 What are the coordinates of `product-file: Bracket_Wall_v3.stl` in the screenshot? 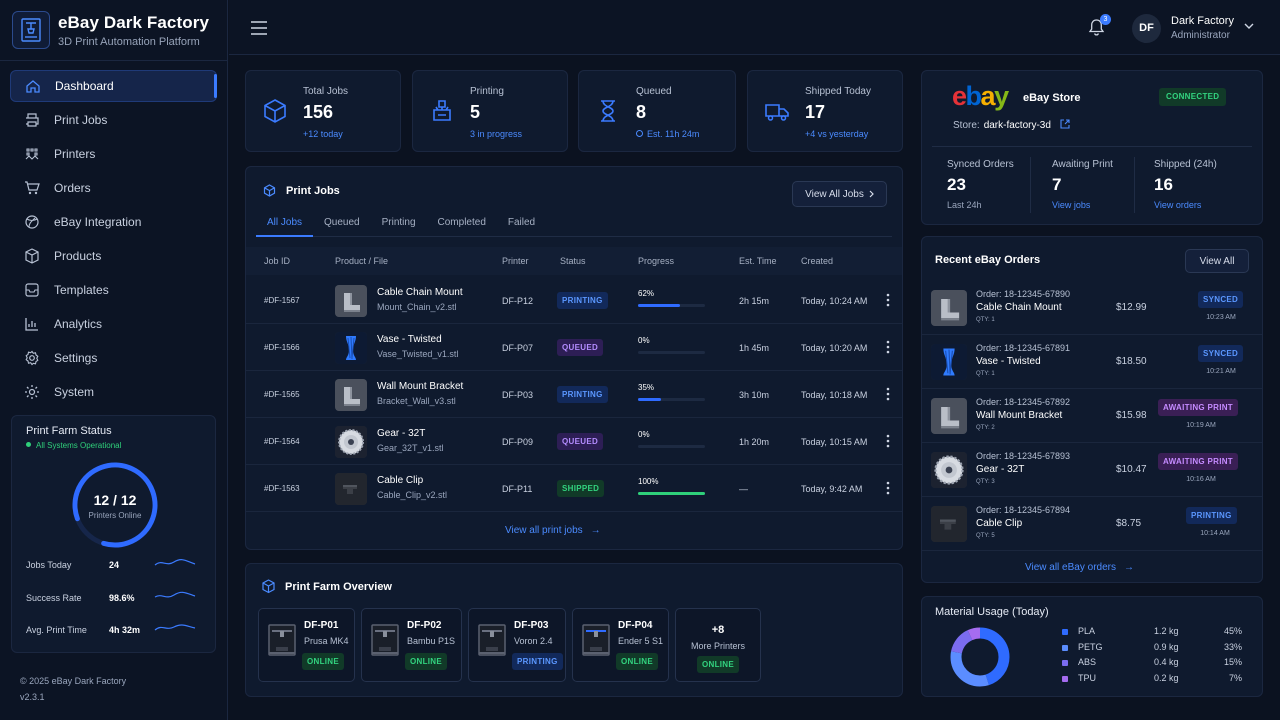 It's located at (416, 401).